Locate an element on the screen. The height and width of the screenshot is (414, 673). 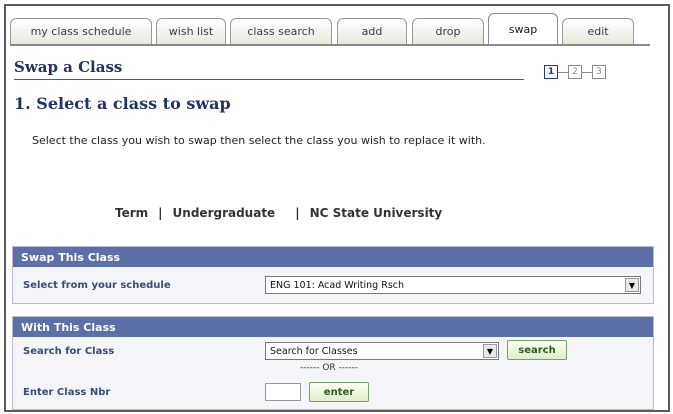
tab-drop: drop is located at coordinates (448, 31).